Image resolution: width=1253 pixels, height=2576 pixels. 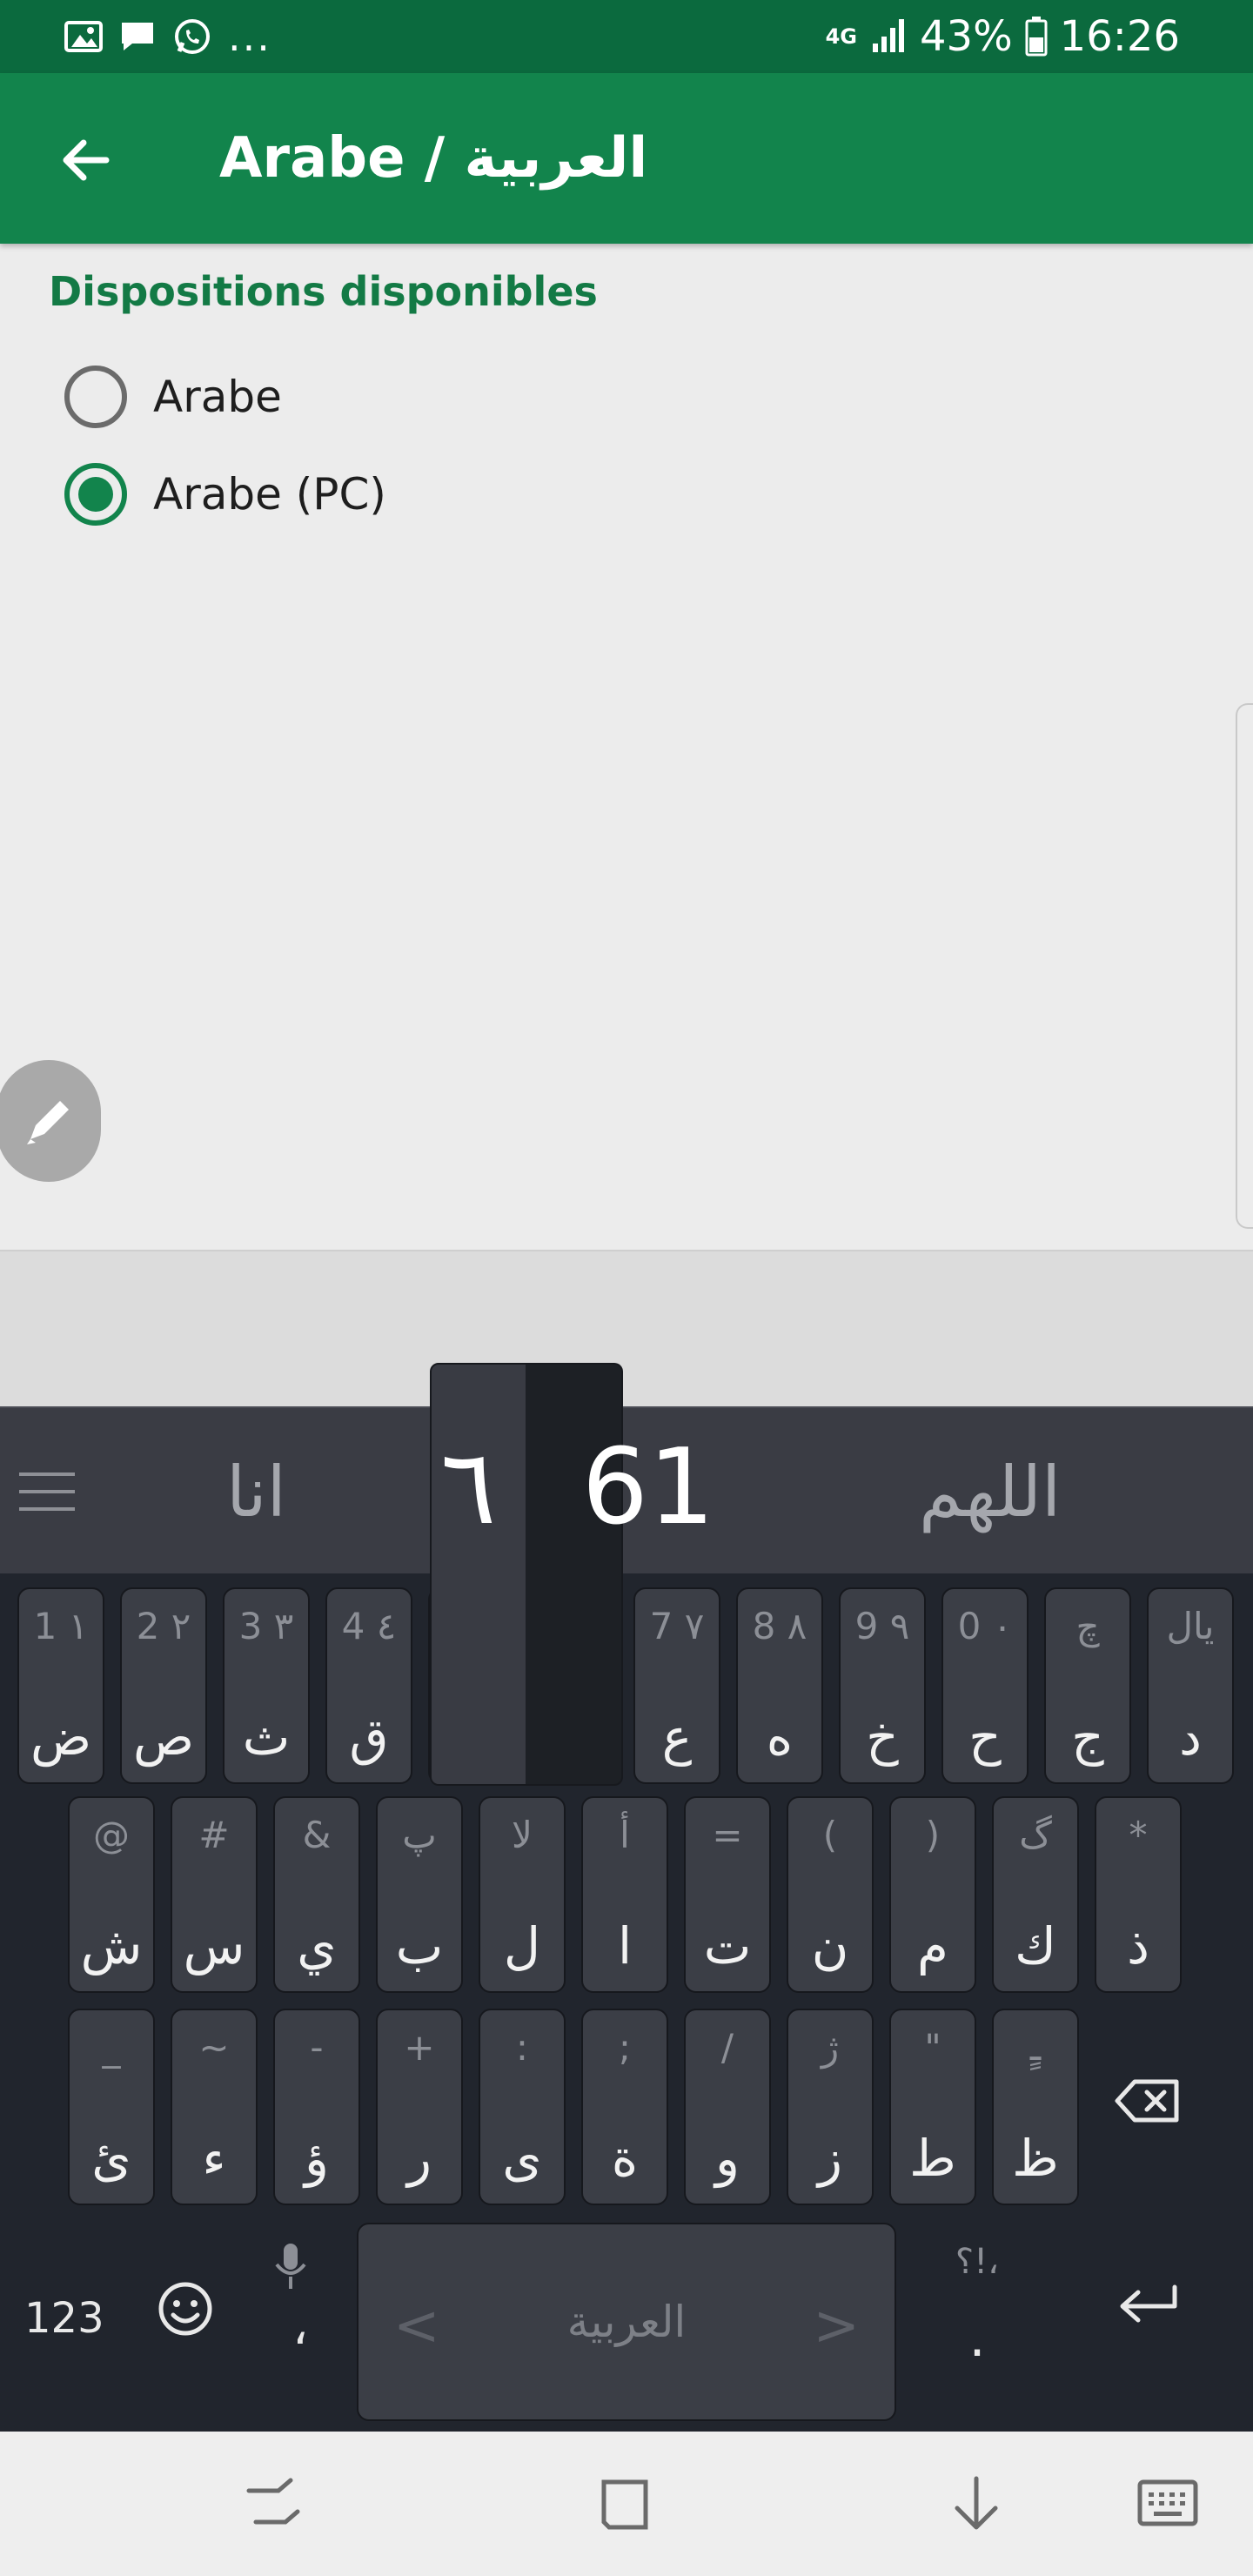 I want to click on key-label: ح, so click(x=985, y=1737).